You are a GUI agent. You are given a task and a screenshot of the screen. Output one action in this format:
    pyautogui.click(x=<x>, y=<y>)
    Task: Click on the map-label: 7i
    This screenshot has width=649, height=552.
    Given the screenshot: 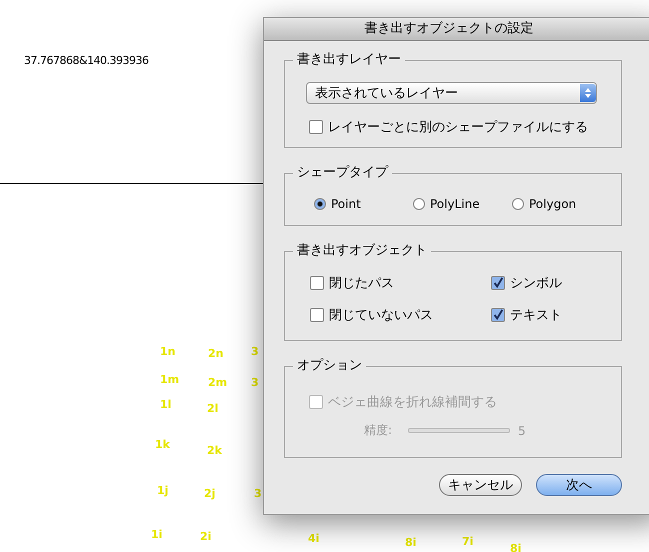 What is the action you would take?
    pyautogui.click(x=468, y=541)
    